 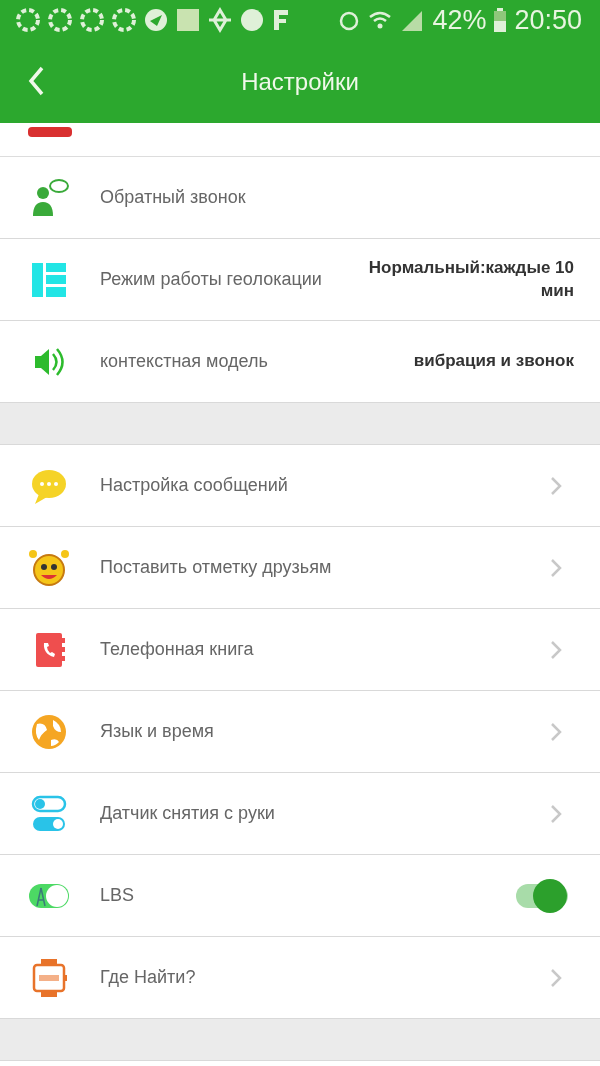 I want to click on setting-label: Поставить отметку друзьям, so click(x=216, y=567).